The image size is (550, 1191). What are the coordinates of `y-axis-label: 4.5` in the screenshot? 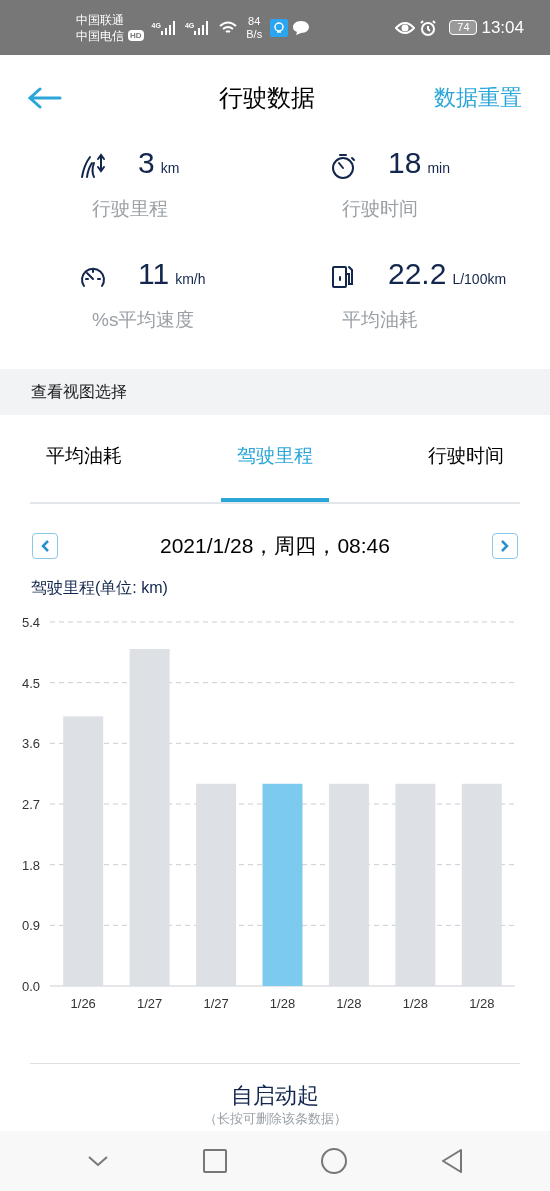 It's located at (31, 683).